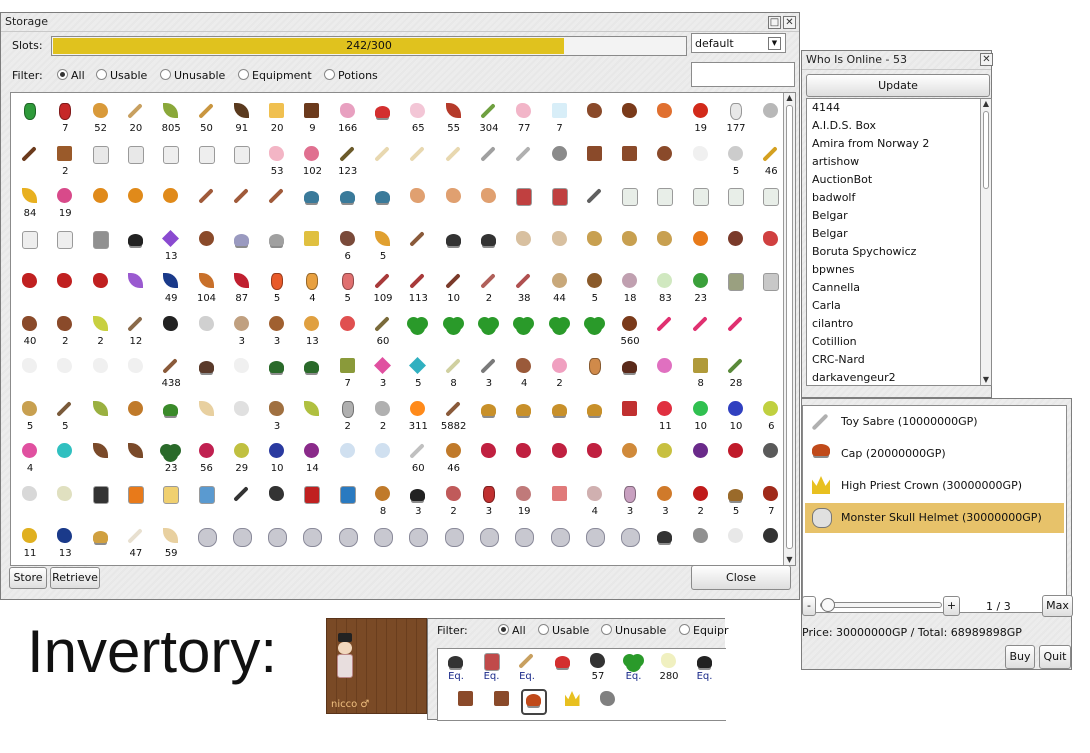 This screenshot has width=1090, height=753. I want to click on storage-item-slot: 10, so click(701, 417).